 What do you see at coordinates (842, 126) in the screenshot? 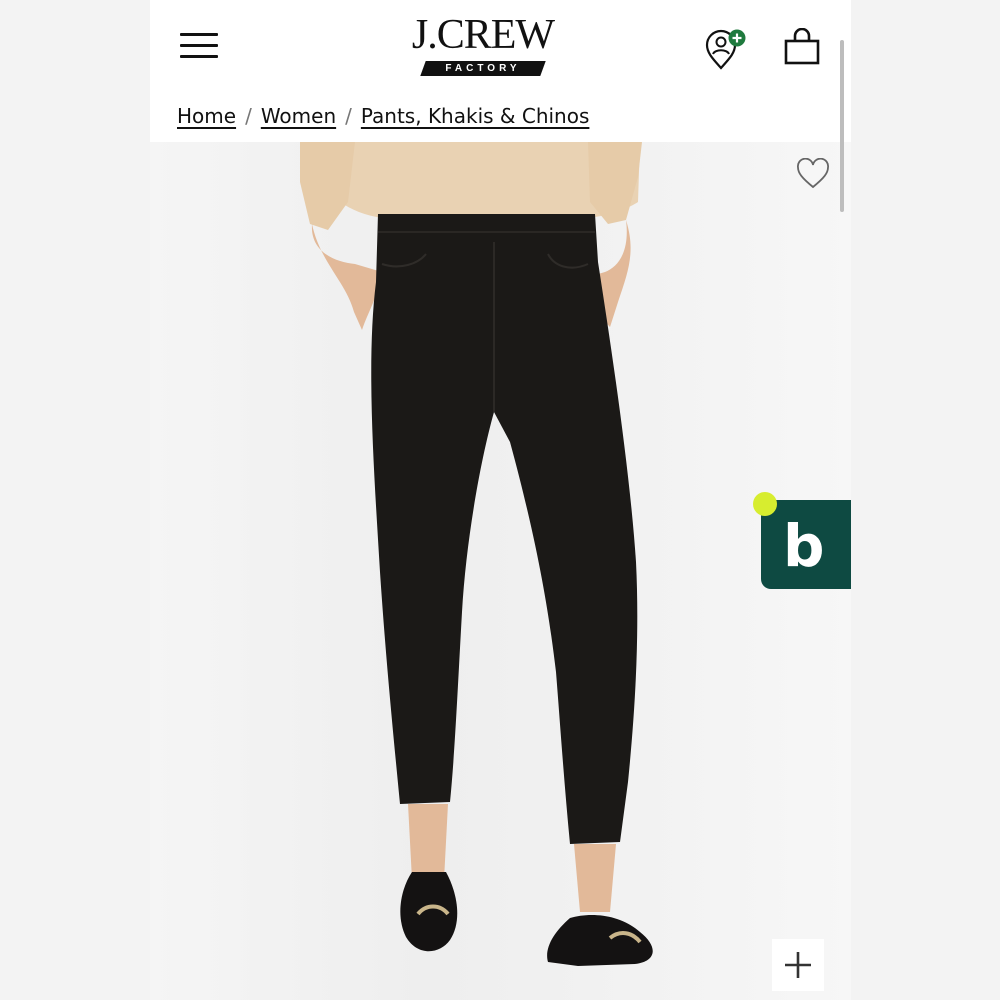
I see `scrollbar` at bounding box center [842, 126].